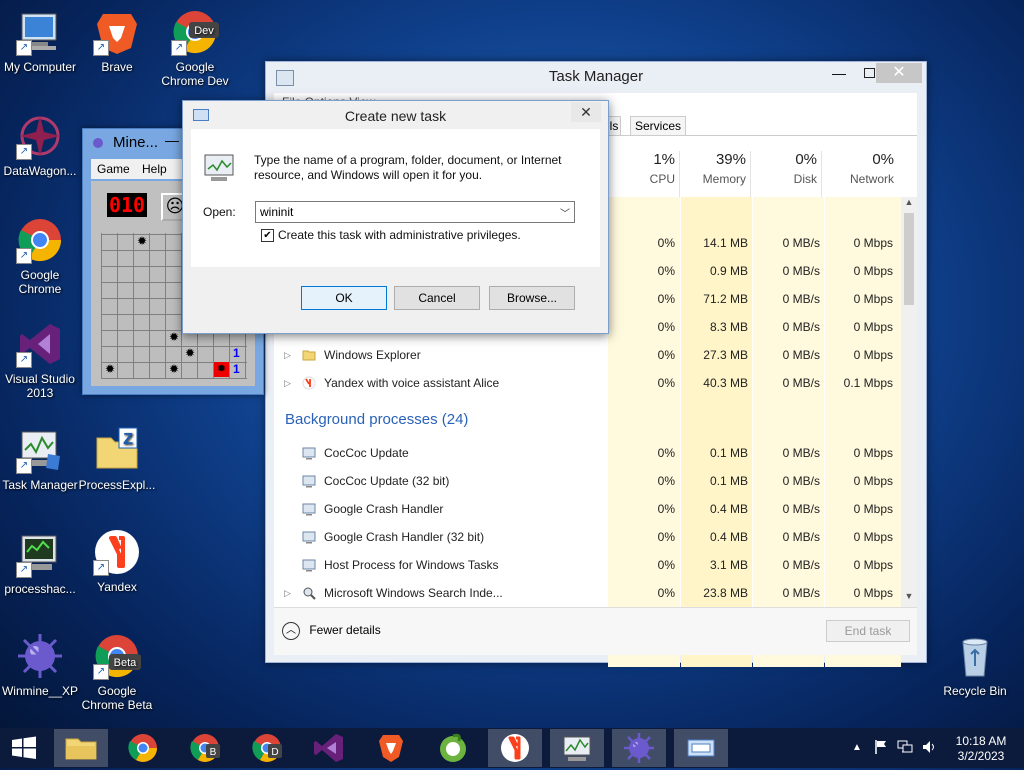 The width and height of the screenshot is (1024, 770). Describe the element at coordinates (143, 748) in the screenshot. I see `taskbar-chrome` at that location.